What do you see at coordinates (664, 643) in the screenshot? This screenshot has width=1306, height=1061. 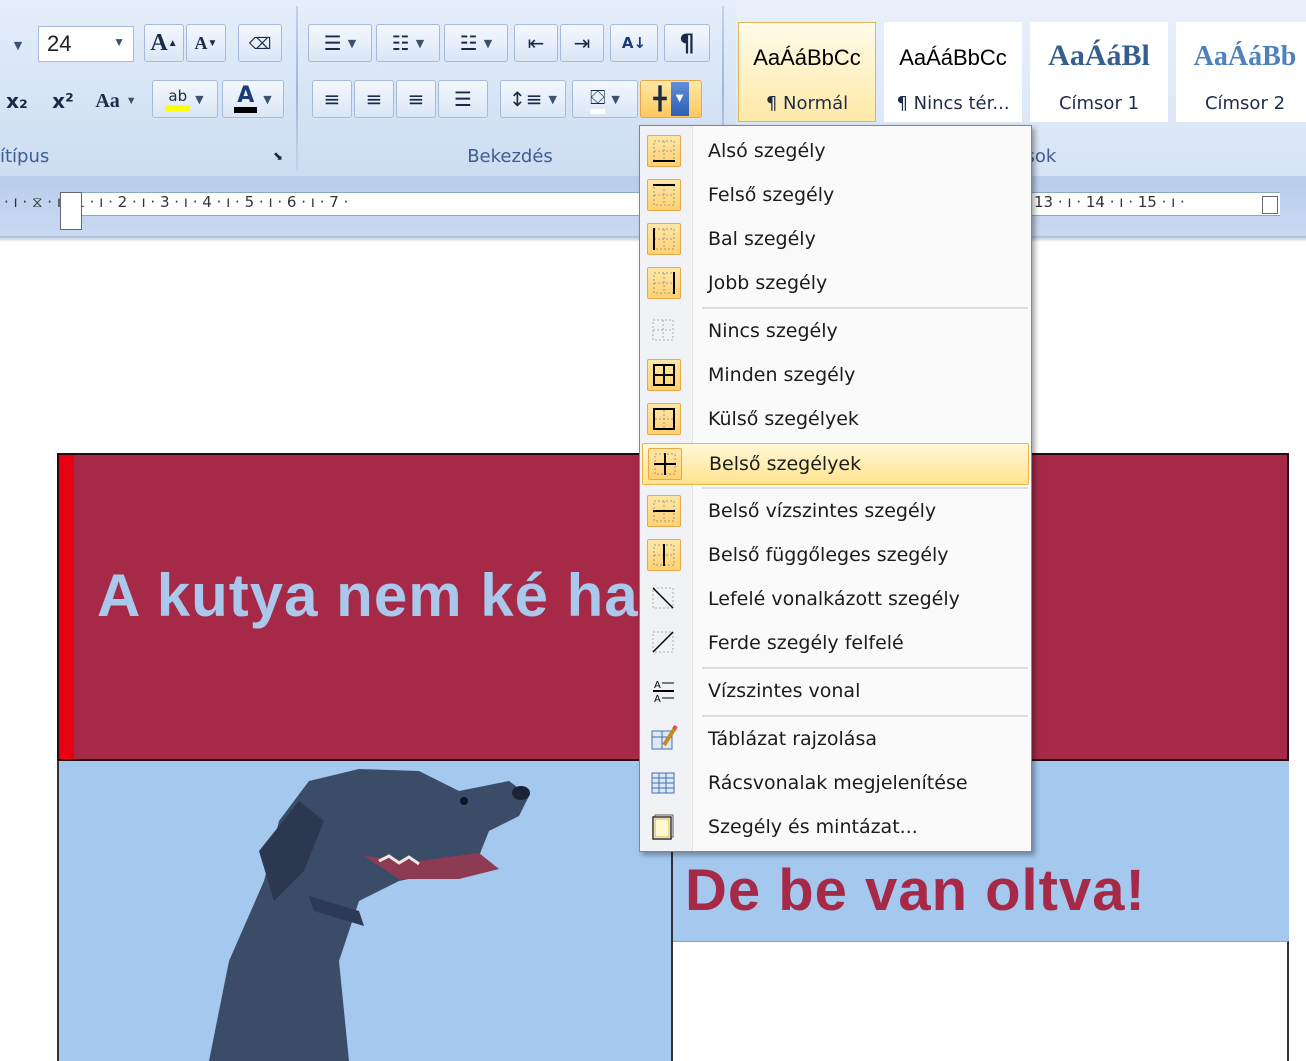 I see `diagonal-up-border-icon` at bounding box center [664, 643].